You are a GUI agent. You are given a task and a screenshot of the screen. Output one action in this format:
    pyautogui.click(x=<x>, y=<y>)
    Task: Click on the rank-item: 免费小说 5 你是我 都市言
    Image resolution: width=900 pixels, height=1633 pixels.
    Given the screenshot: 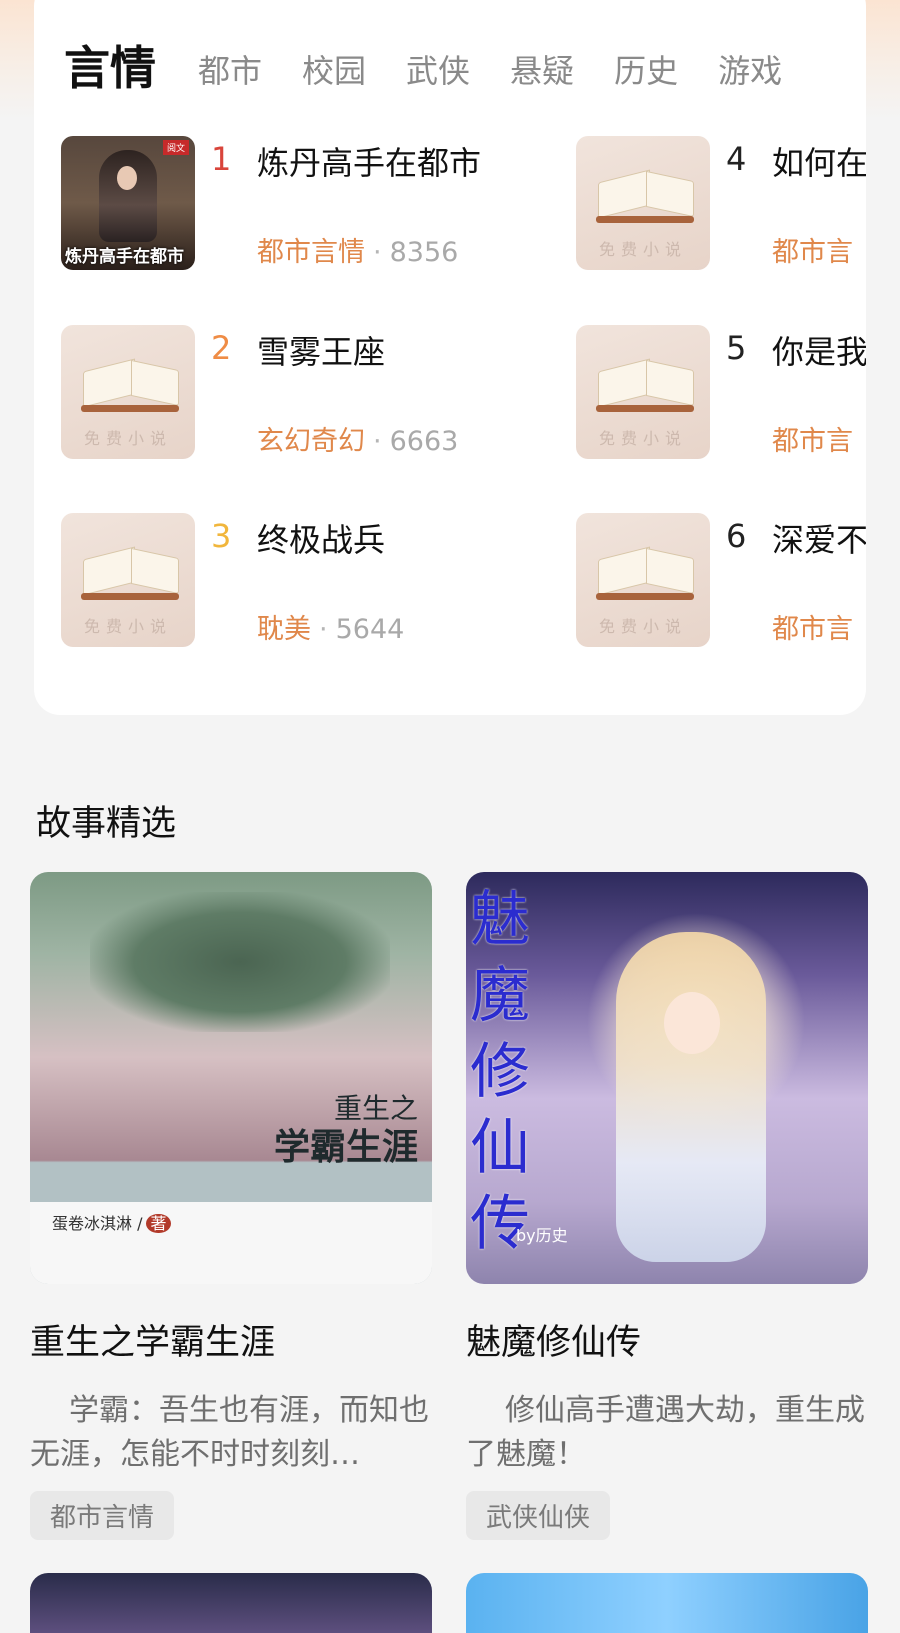 What is the action you would take?
    pyautogui.click(x=721, y=395)
    